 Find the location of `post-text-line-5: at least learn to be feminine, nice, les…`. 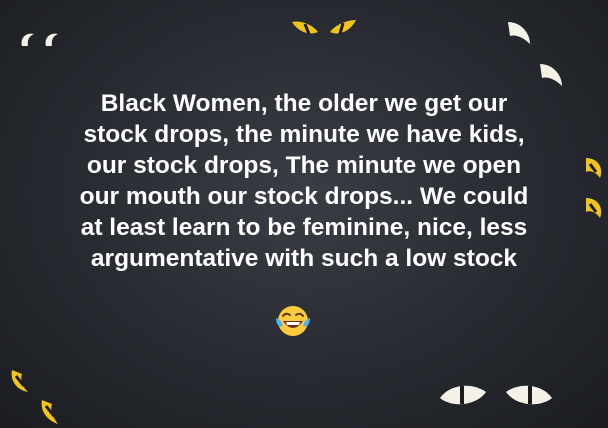

post-text-line-5: at least learn to be feminine, nice, les… is located at coordinates (304, 227).